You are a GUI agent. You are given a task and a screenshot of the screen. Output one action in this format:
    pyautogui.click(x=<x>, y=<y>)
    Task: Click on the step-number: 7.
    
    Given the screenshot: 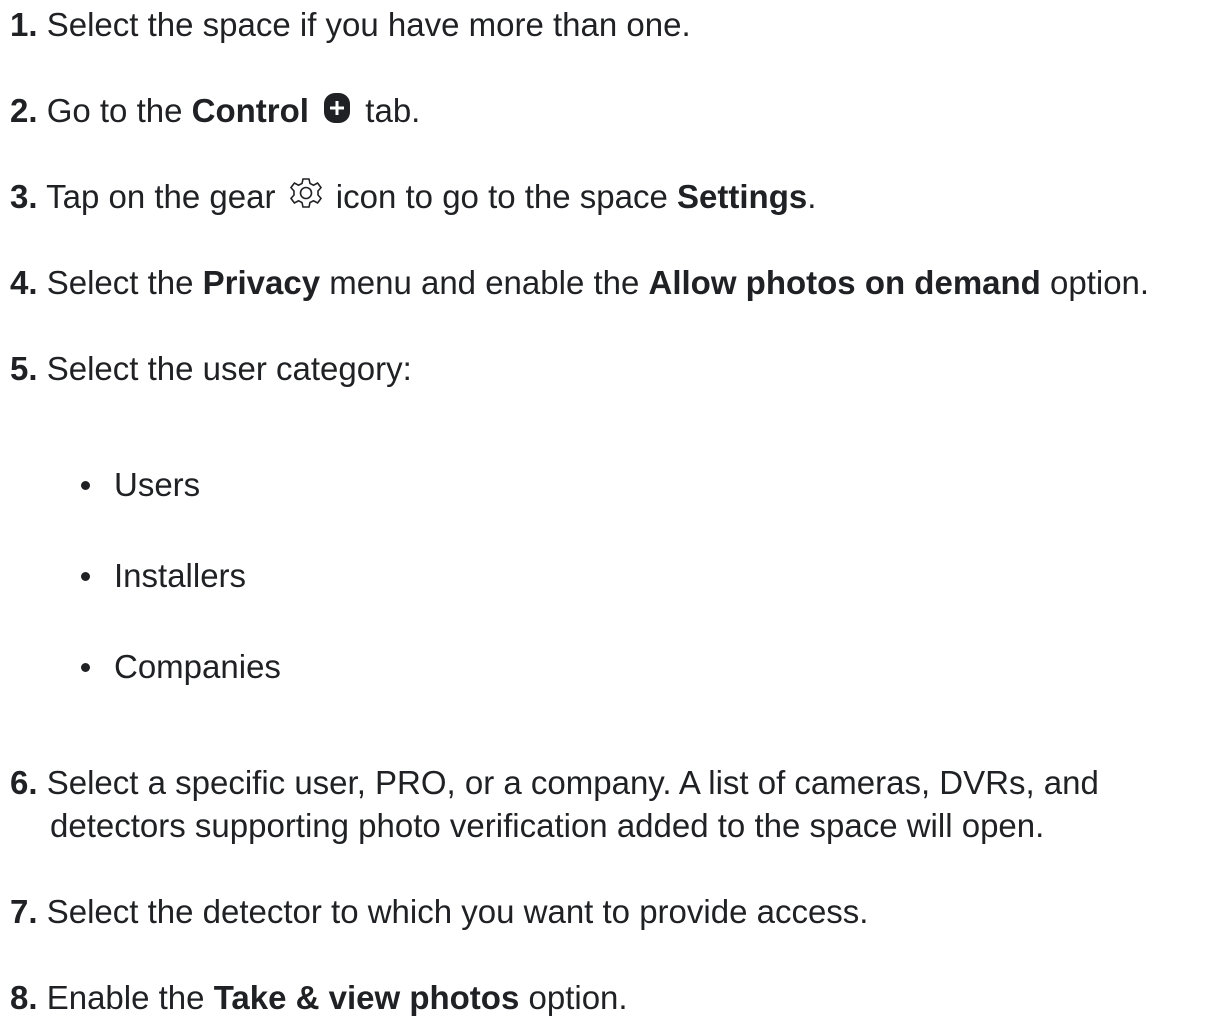 What is the action you would take?
    pyautogui.click(x=24, y=911)
    